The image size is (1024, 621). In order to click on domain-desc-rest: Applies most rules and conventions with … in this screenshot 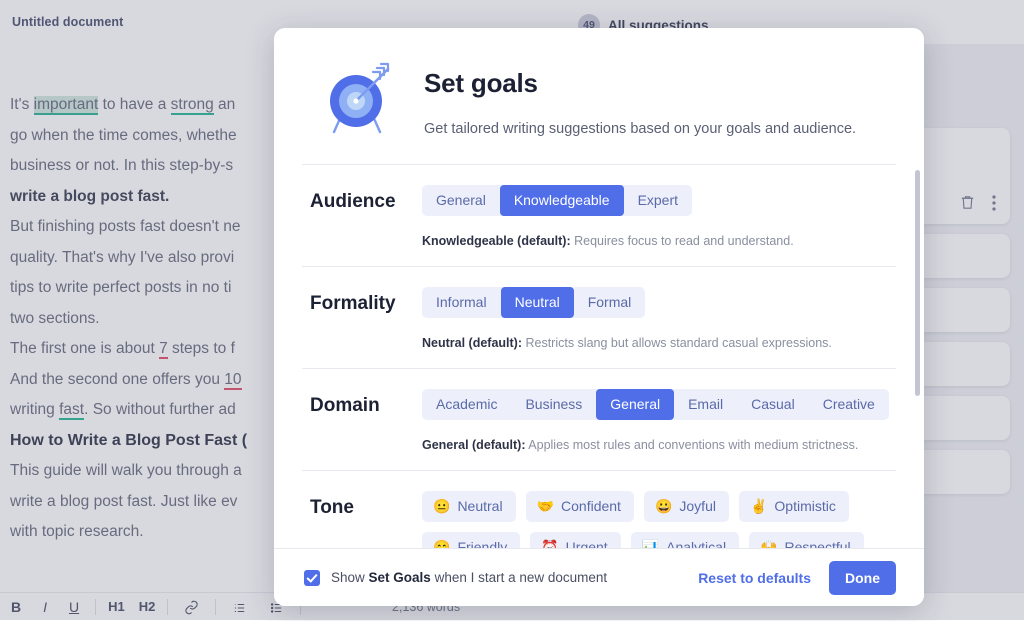, I will do `click(692, 445)`.